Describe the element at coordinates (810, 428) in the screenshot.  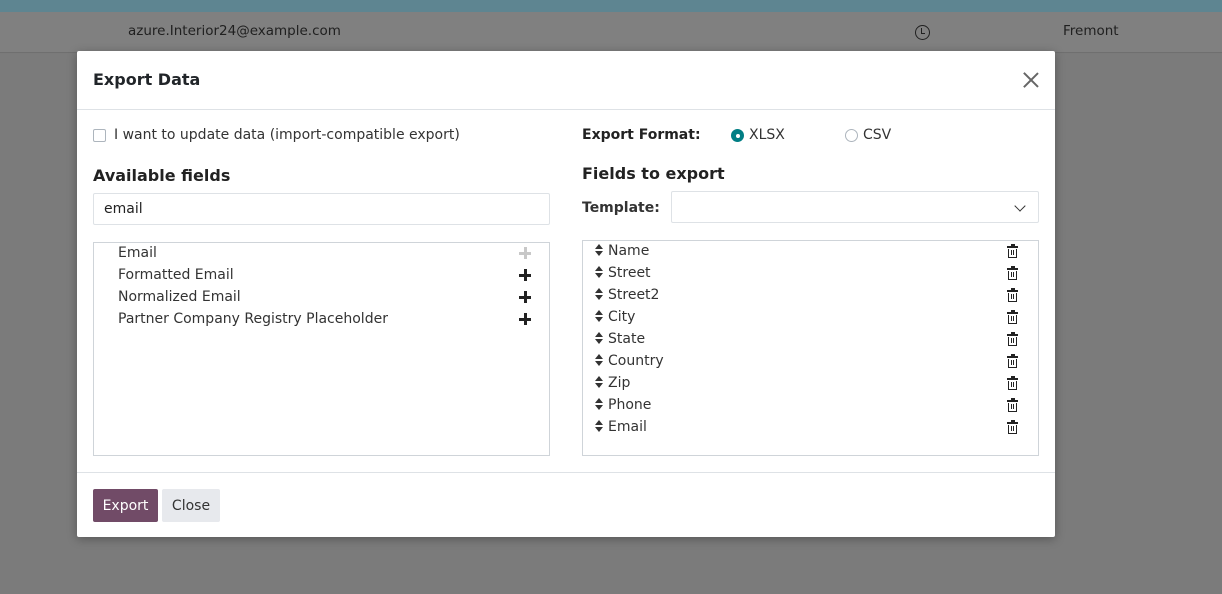
I see `export-field-item: Email` at that location.